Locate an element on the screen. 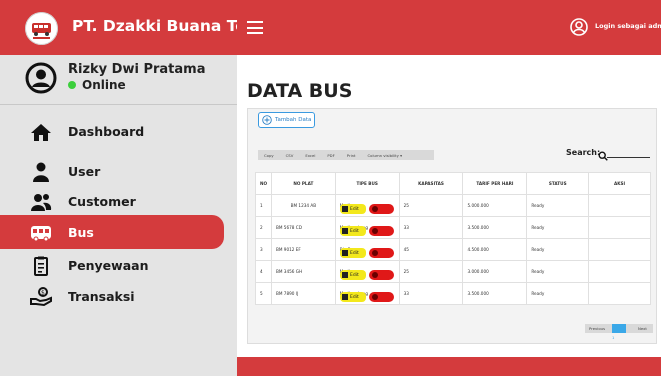  search-icon is located at coordinates (603, 153).